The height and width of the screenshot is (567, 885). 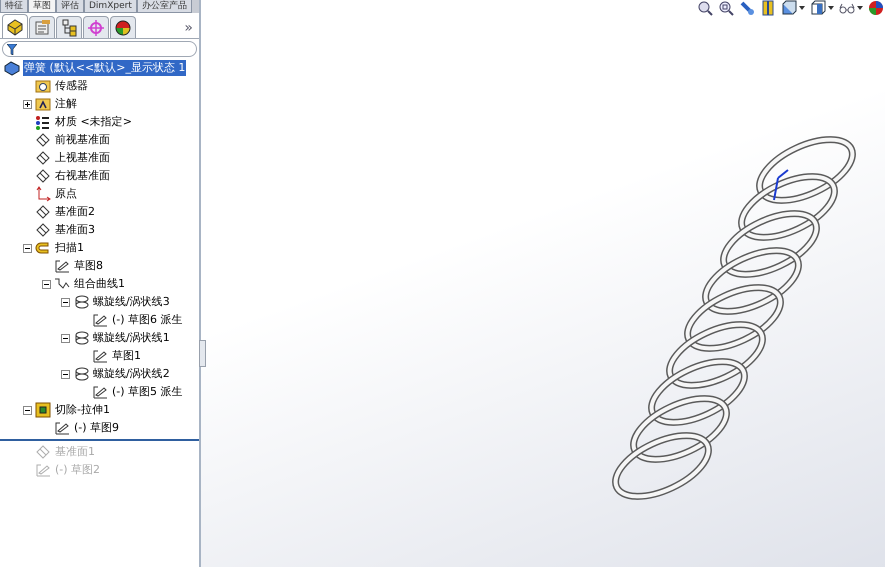 What do you see at coordinates (43, 194) in the screenshot?
I see `origin-icon` at bounding box center [43, 194].